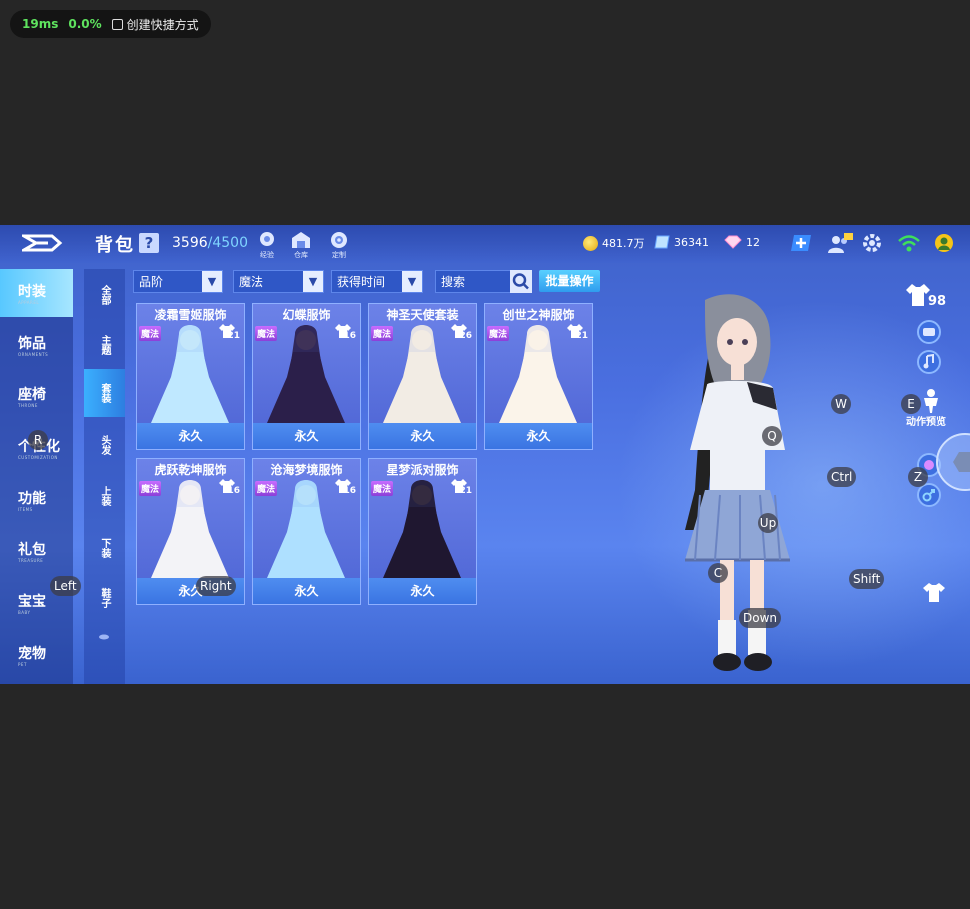 This screenshot has height=909, width=970. Describe the element at coordinates (149, 243) in the screenshot. I see `help-button: ?` at that location.